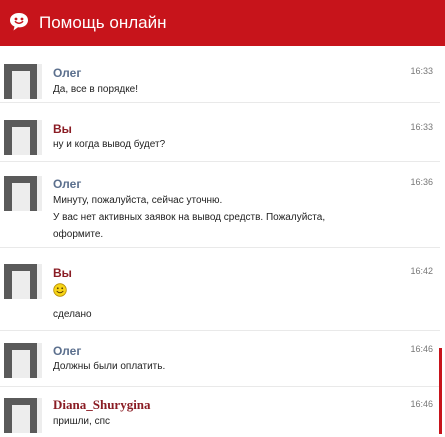  Describe the element at coordinates (60, 290) in the screenshot. I see `smile-emoji-icon` at that location.